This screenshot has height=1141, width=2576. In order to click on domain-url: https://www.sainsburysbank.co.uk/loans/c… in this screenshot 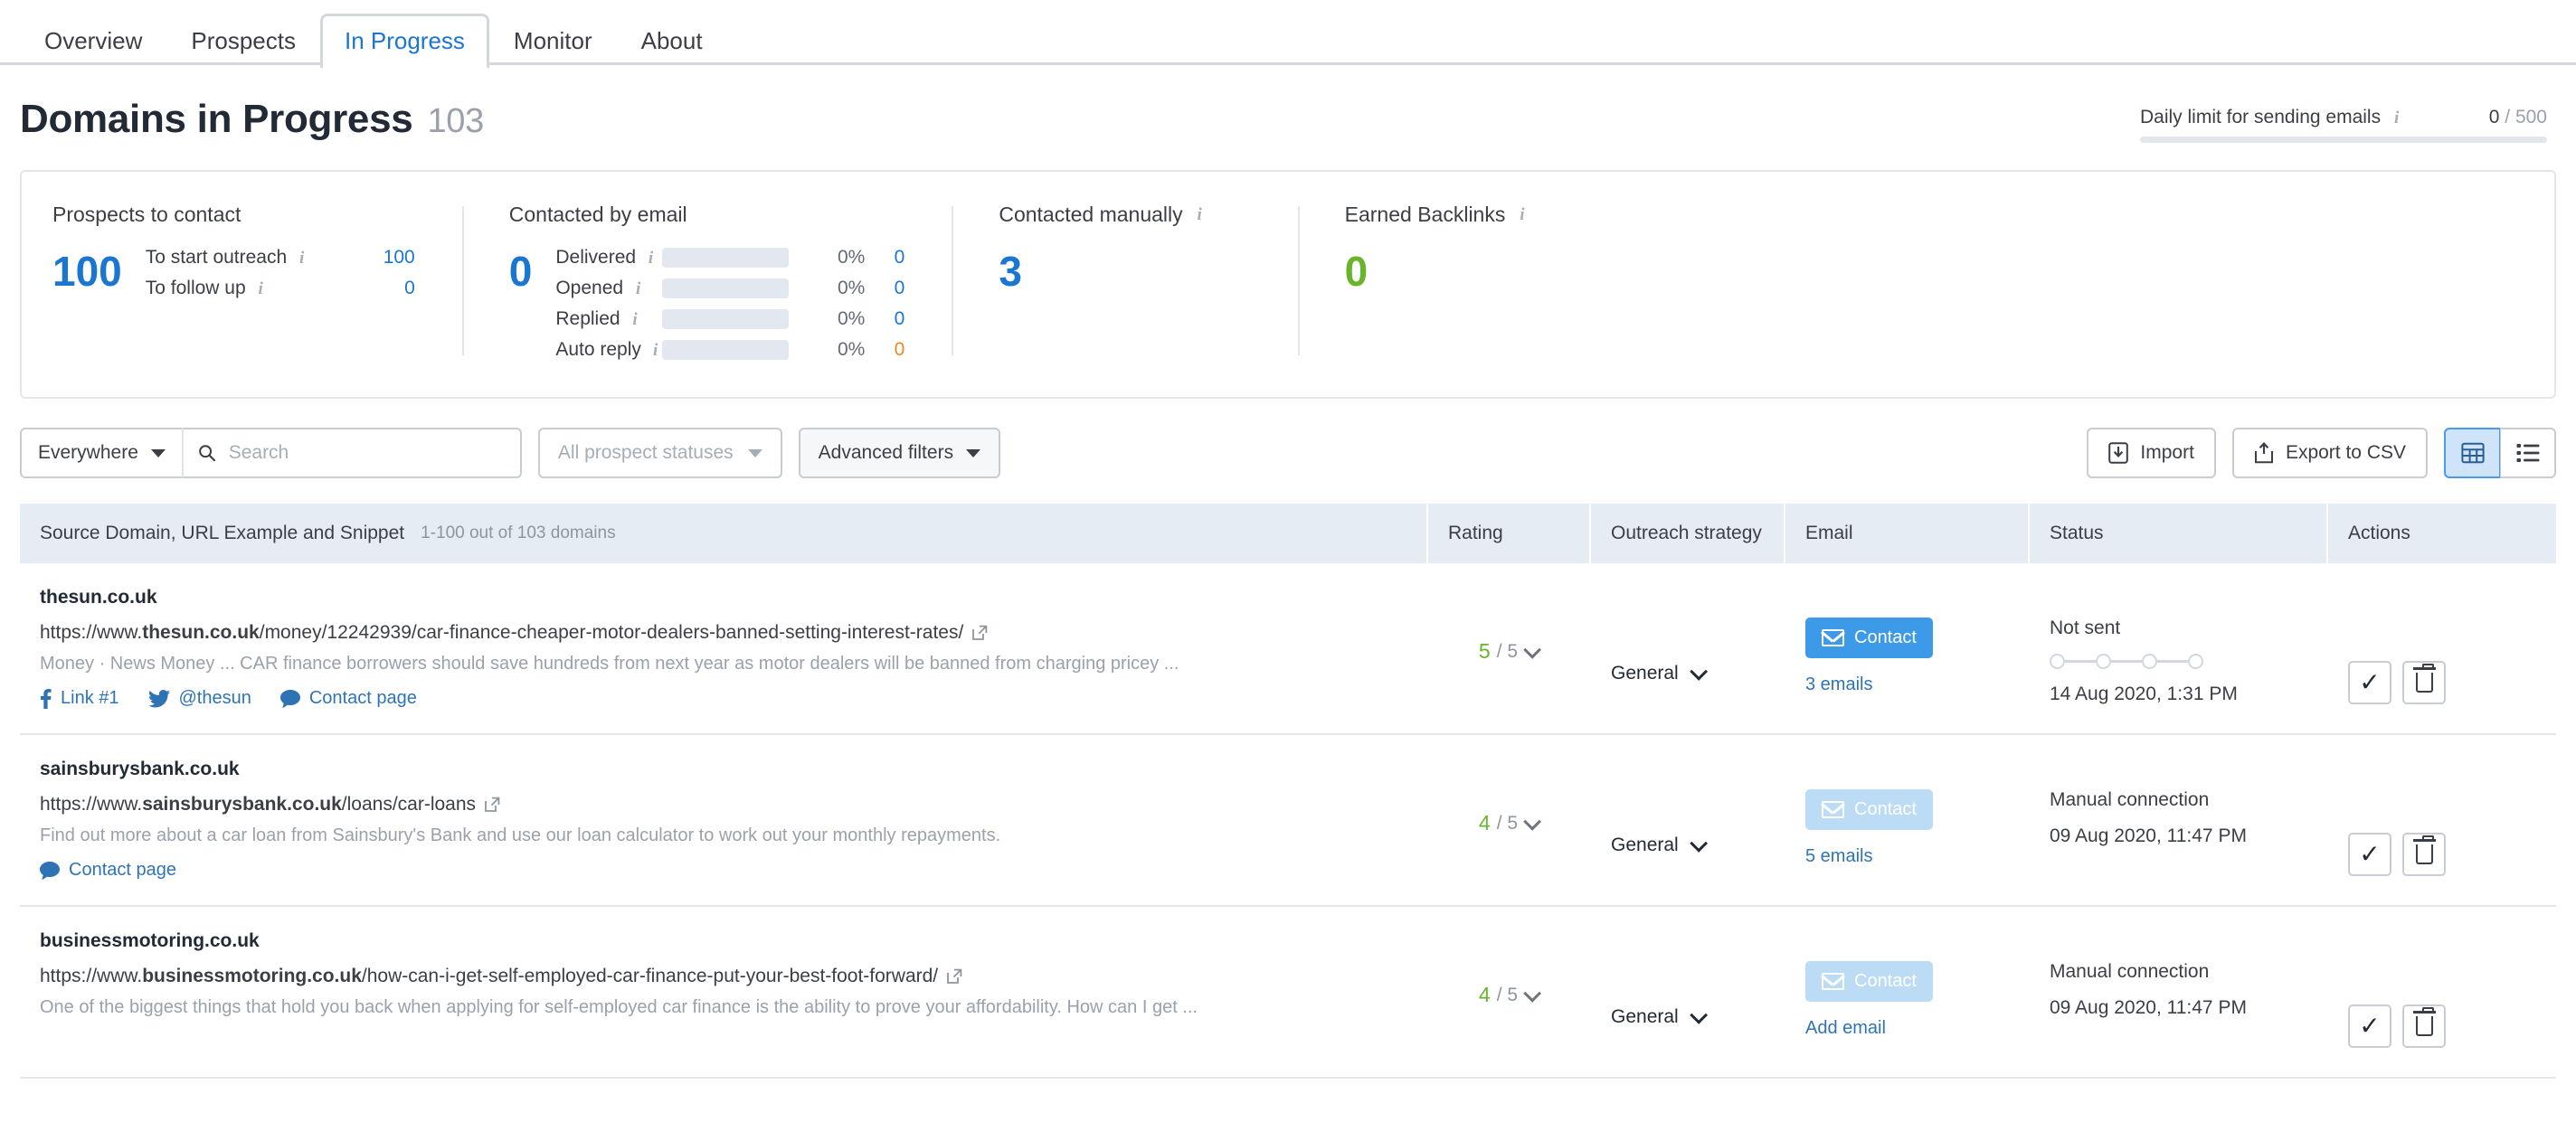, I will do `click(723, 805)`.